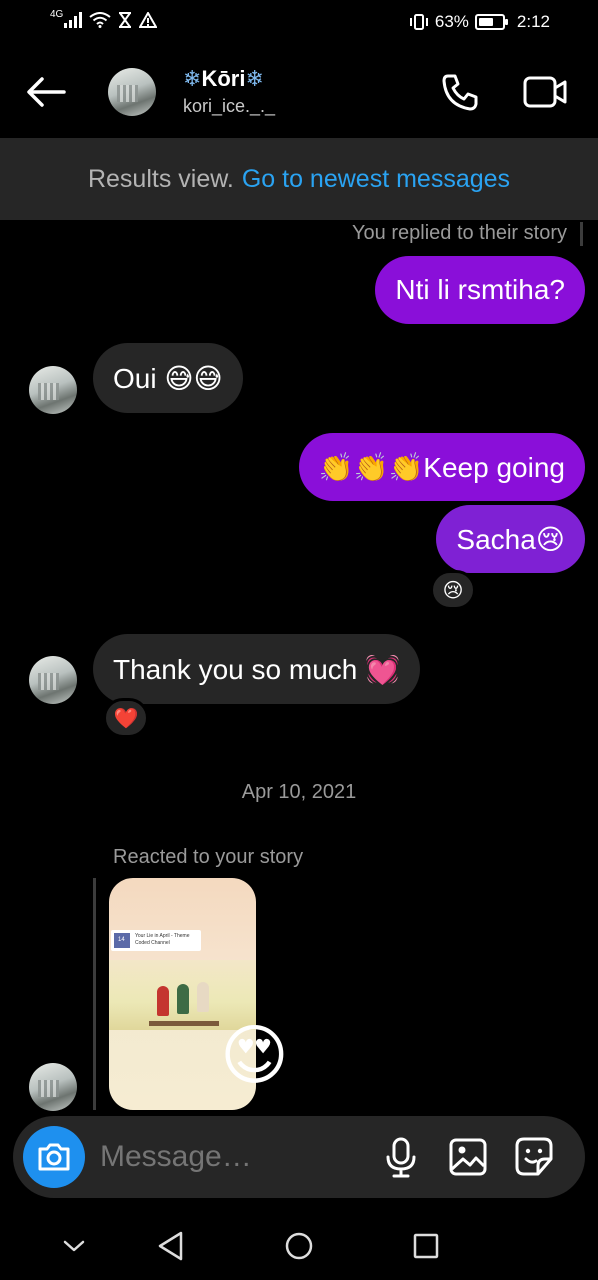 Image resolution: width=598 pixels, height=1280 pixels. I want to click on microphone-icon, so click(401, 1157).